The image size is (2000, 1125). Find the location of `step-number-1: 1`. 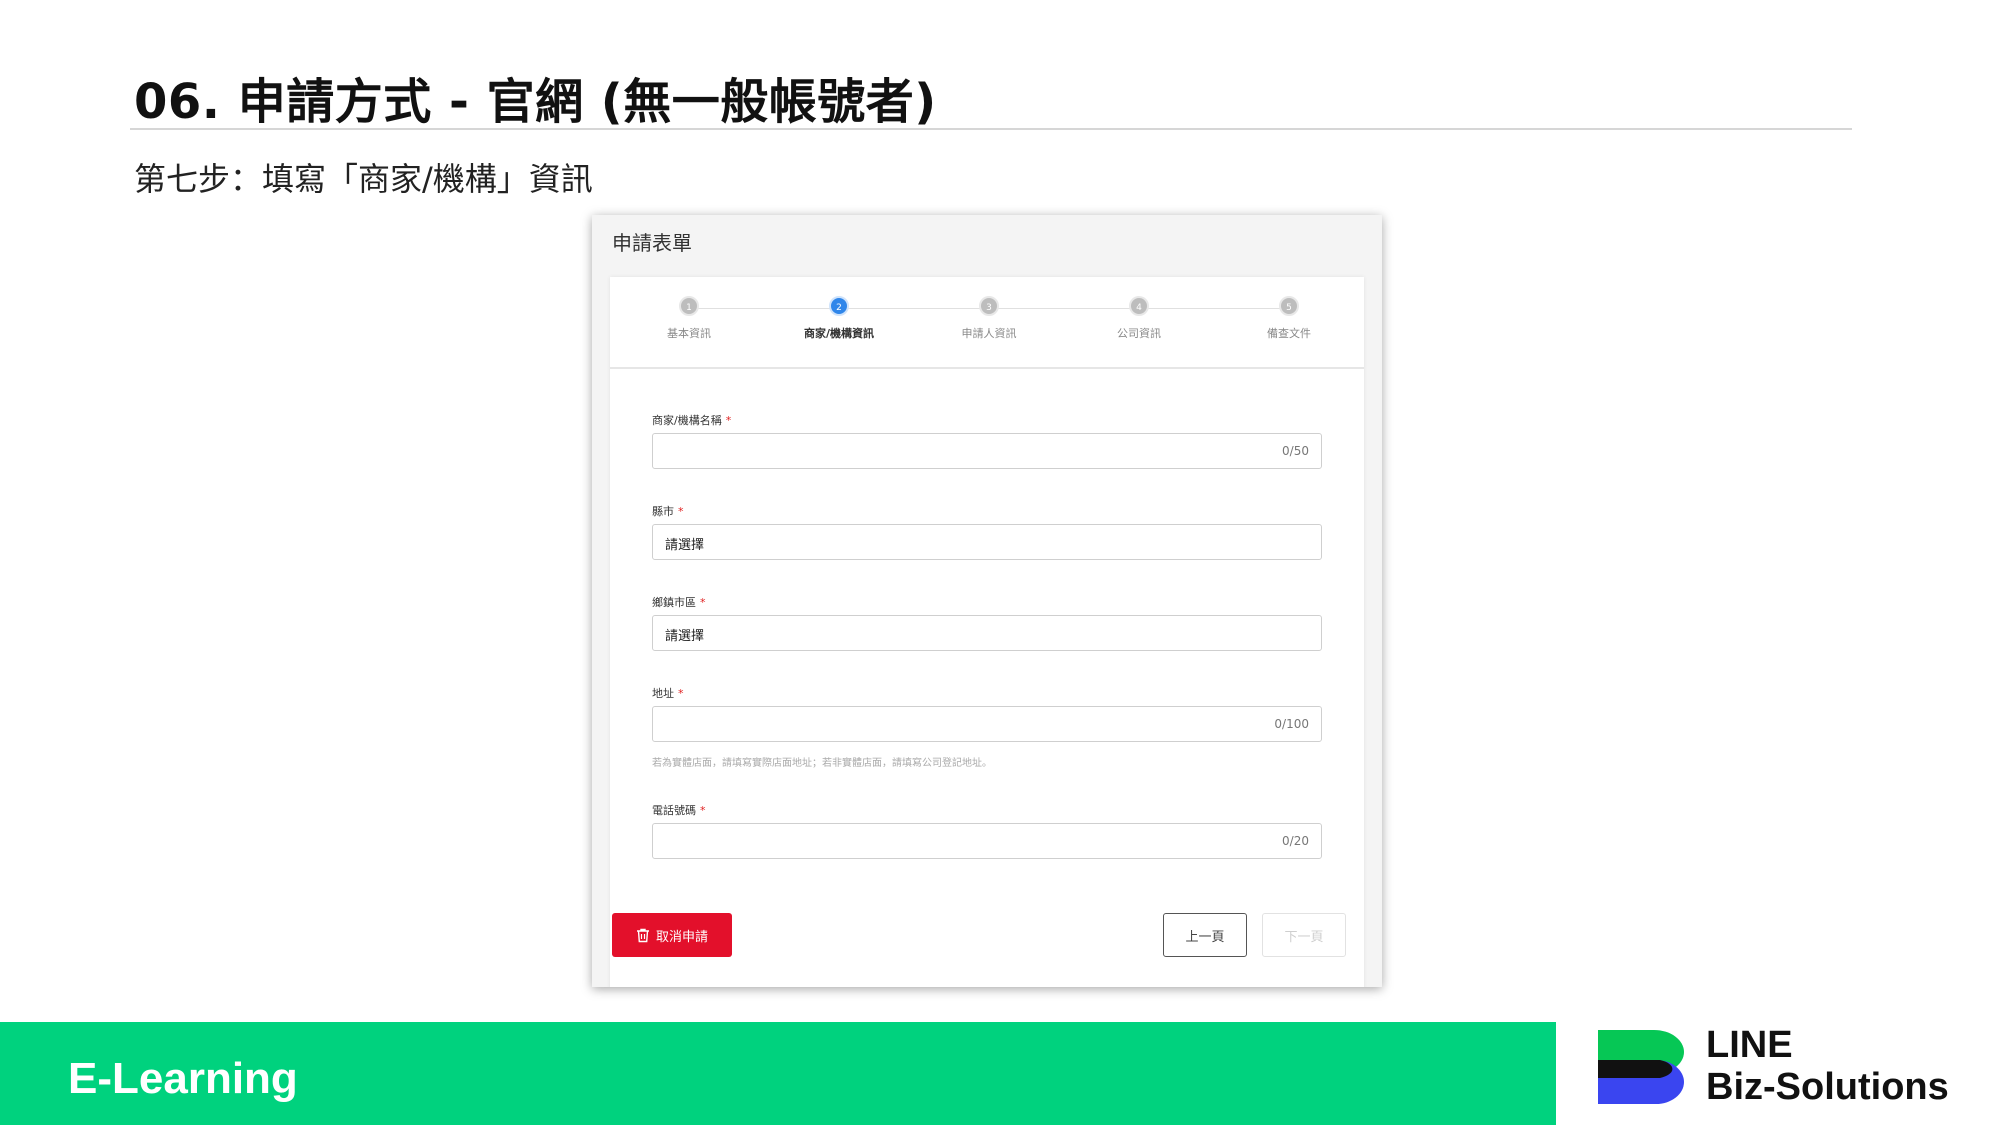

step-number-1: 1 is located at coordinates (689, 306).